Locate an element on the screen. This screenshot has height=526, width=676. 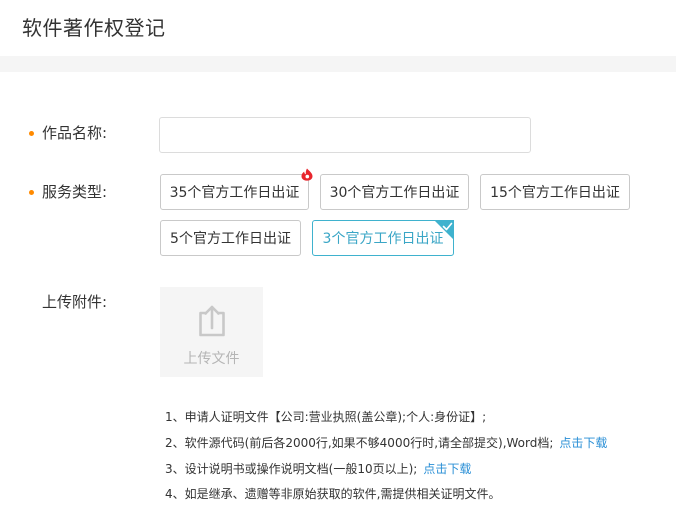
service-type-label: 服务类型: is located at coordinates (75, 192).